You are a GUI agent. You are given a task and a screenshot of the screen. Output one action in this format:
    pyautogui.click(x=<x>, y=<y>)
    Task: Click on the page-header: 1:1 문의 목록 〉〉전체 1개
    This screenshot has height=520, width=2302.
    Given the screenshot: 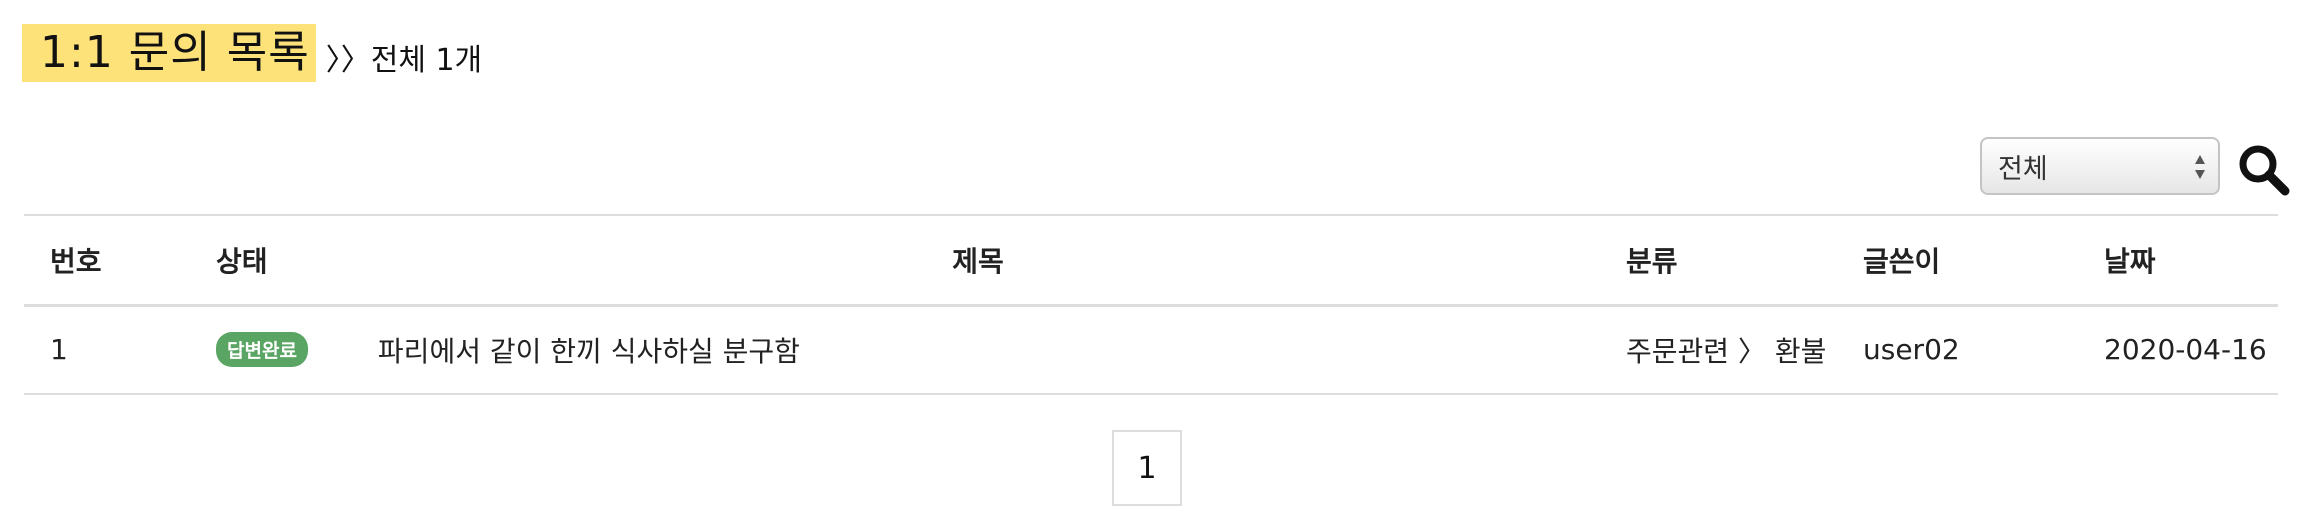 What is the action you would take?
    pyautogui.click(x=252, y=52)
    